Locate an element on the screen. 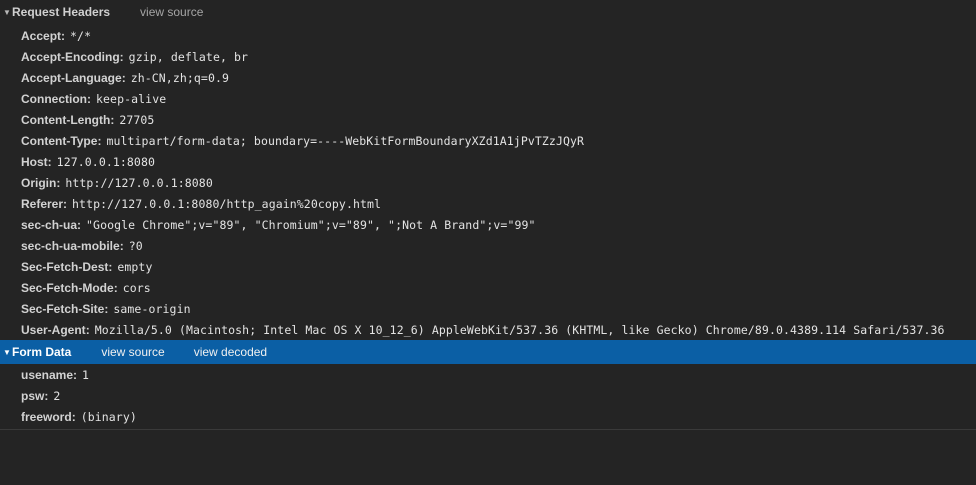 This screenshot has width=976, height=485. form-data-view-source-link: view source is located at coordinates (132, 352).